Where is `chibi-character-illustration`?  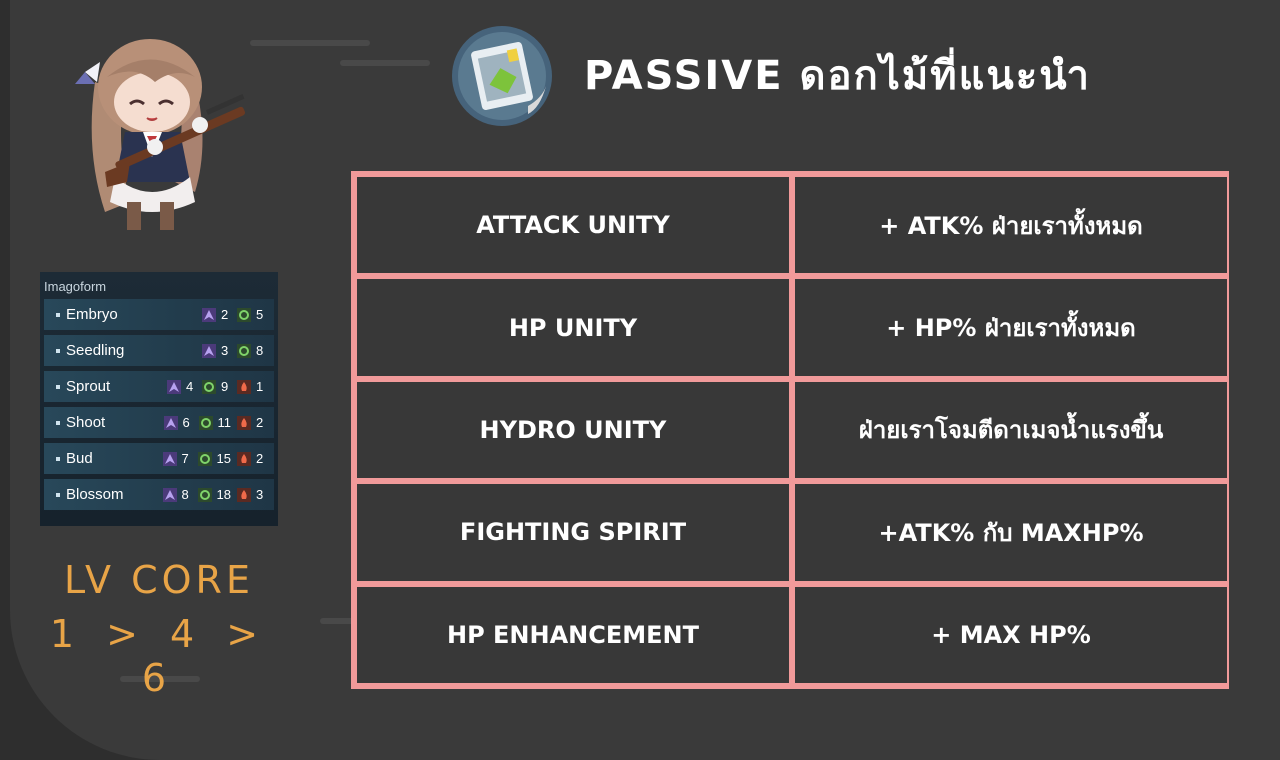 chibi-character-illustration is located at coordinates (160, 134).